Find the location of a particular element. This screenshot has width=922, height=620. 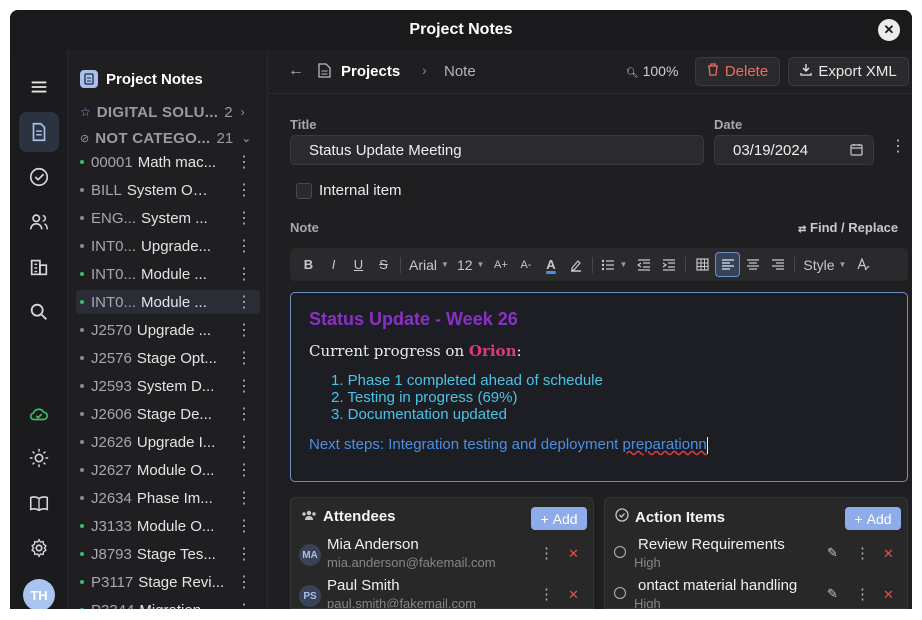

note-list-item: J3133 Module O... ⋮ is located at coordinates (168, 526).